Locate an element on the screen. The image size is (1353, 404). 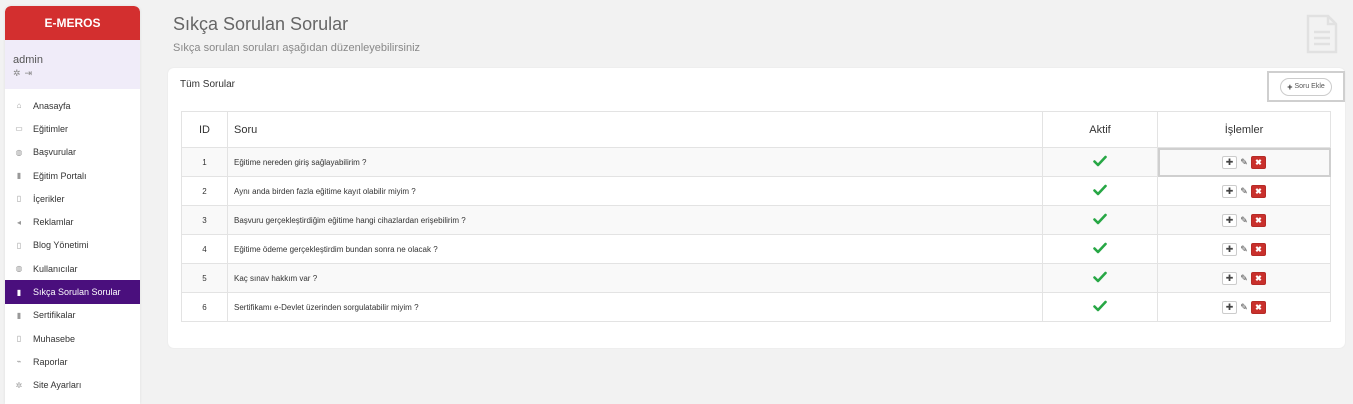
sidebar-item-label: Muhasebe is located at coordinates (54, 338).